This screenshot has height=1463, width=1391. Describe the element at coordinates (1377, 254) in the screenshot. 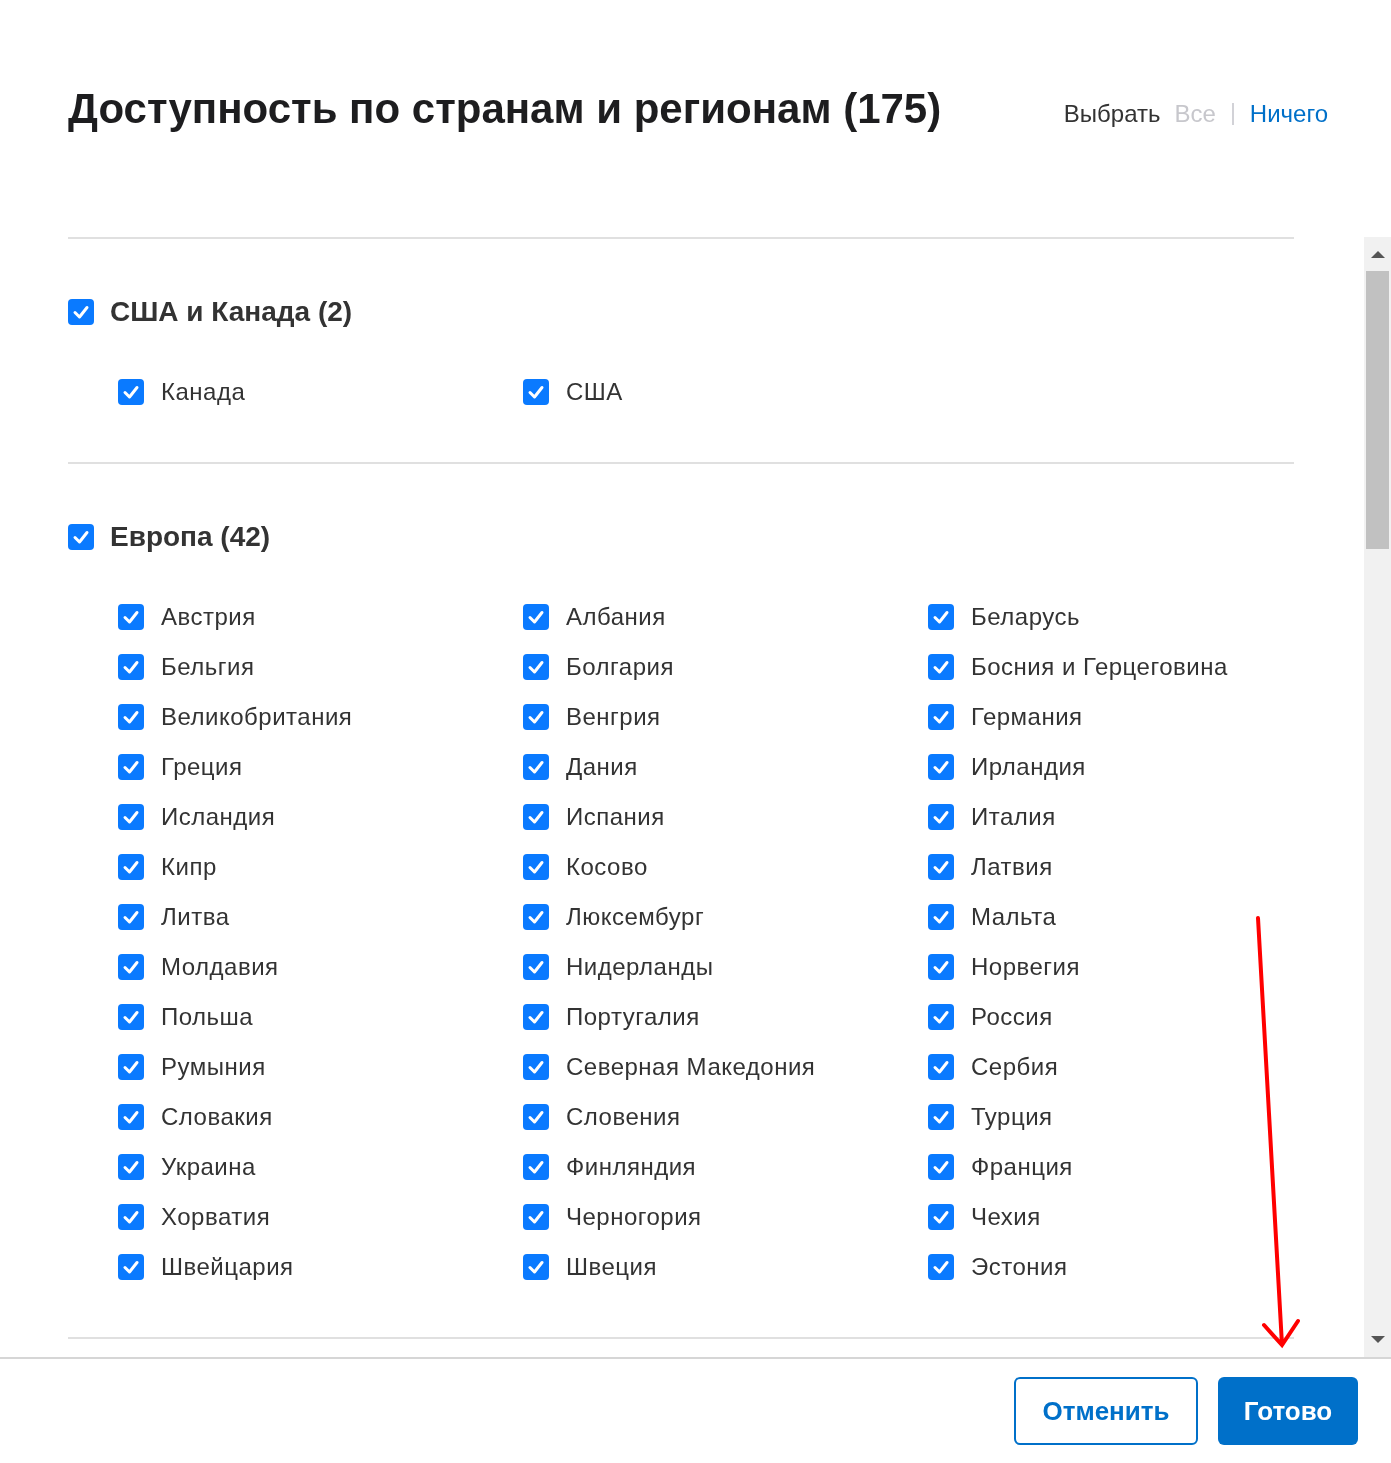

I see `scroll-up-icon` at that location.